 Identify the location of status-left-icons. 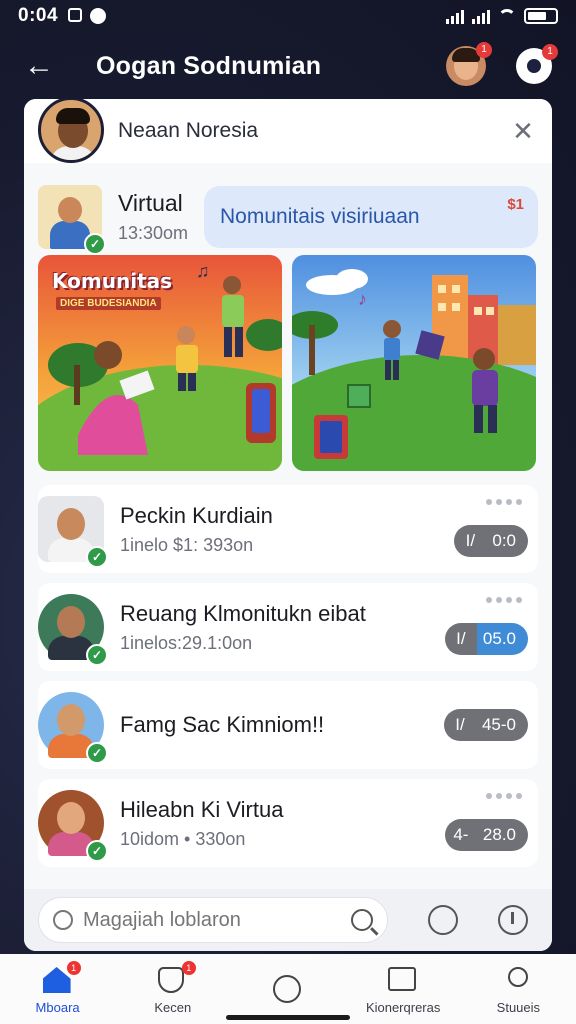
(87, 16).